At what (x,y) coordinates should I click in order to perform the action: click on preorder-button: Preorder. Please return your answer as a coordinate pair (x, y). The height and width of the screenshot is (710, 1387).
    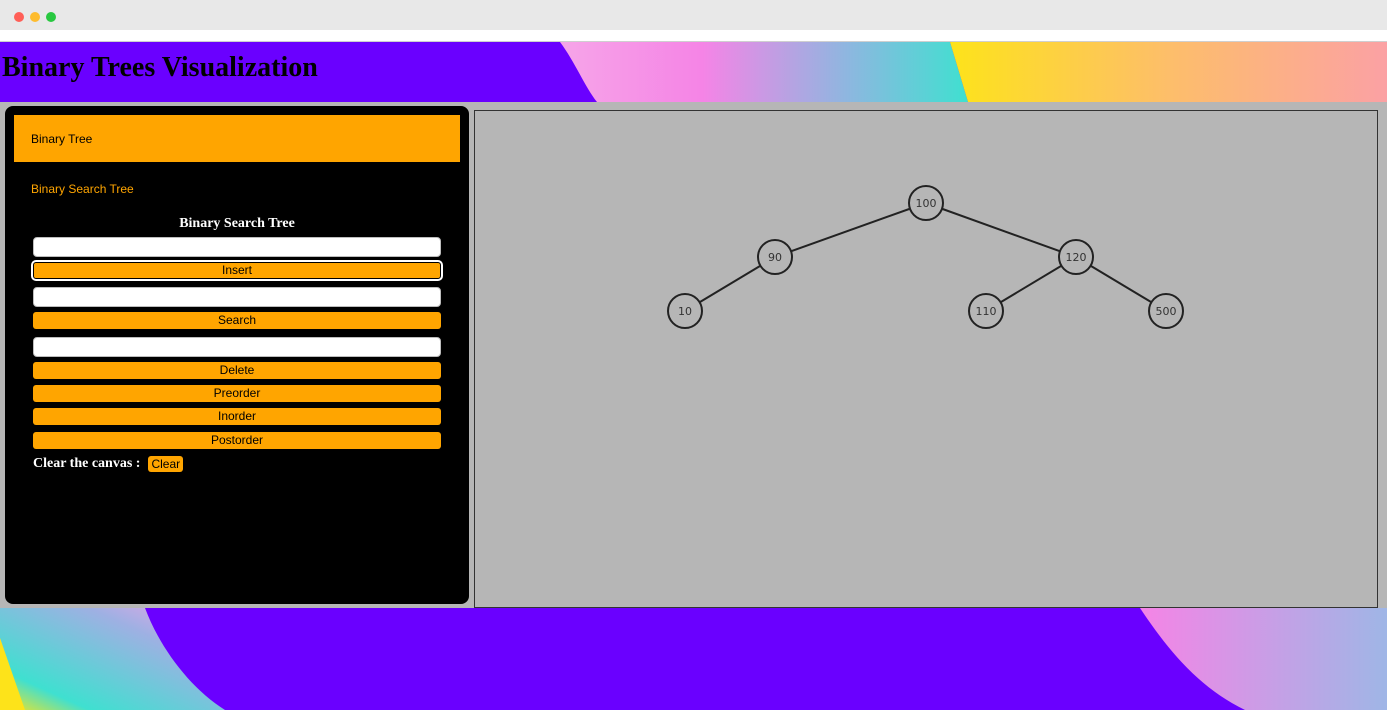
    Looking at the image, I should click on (237, 393).